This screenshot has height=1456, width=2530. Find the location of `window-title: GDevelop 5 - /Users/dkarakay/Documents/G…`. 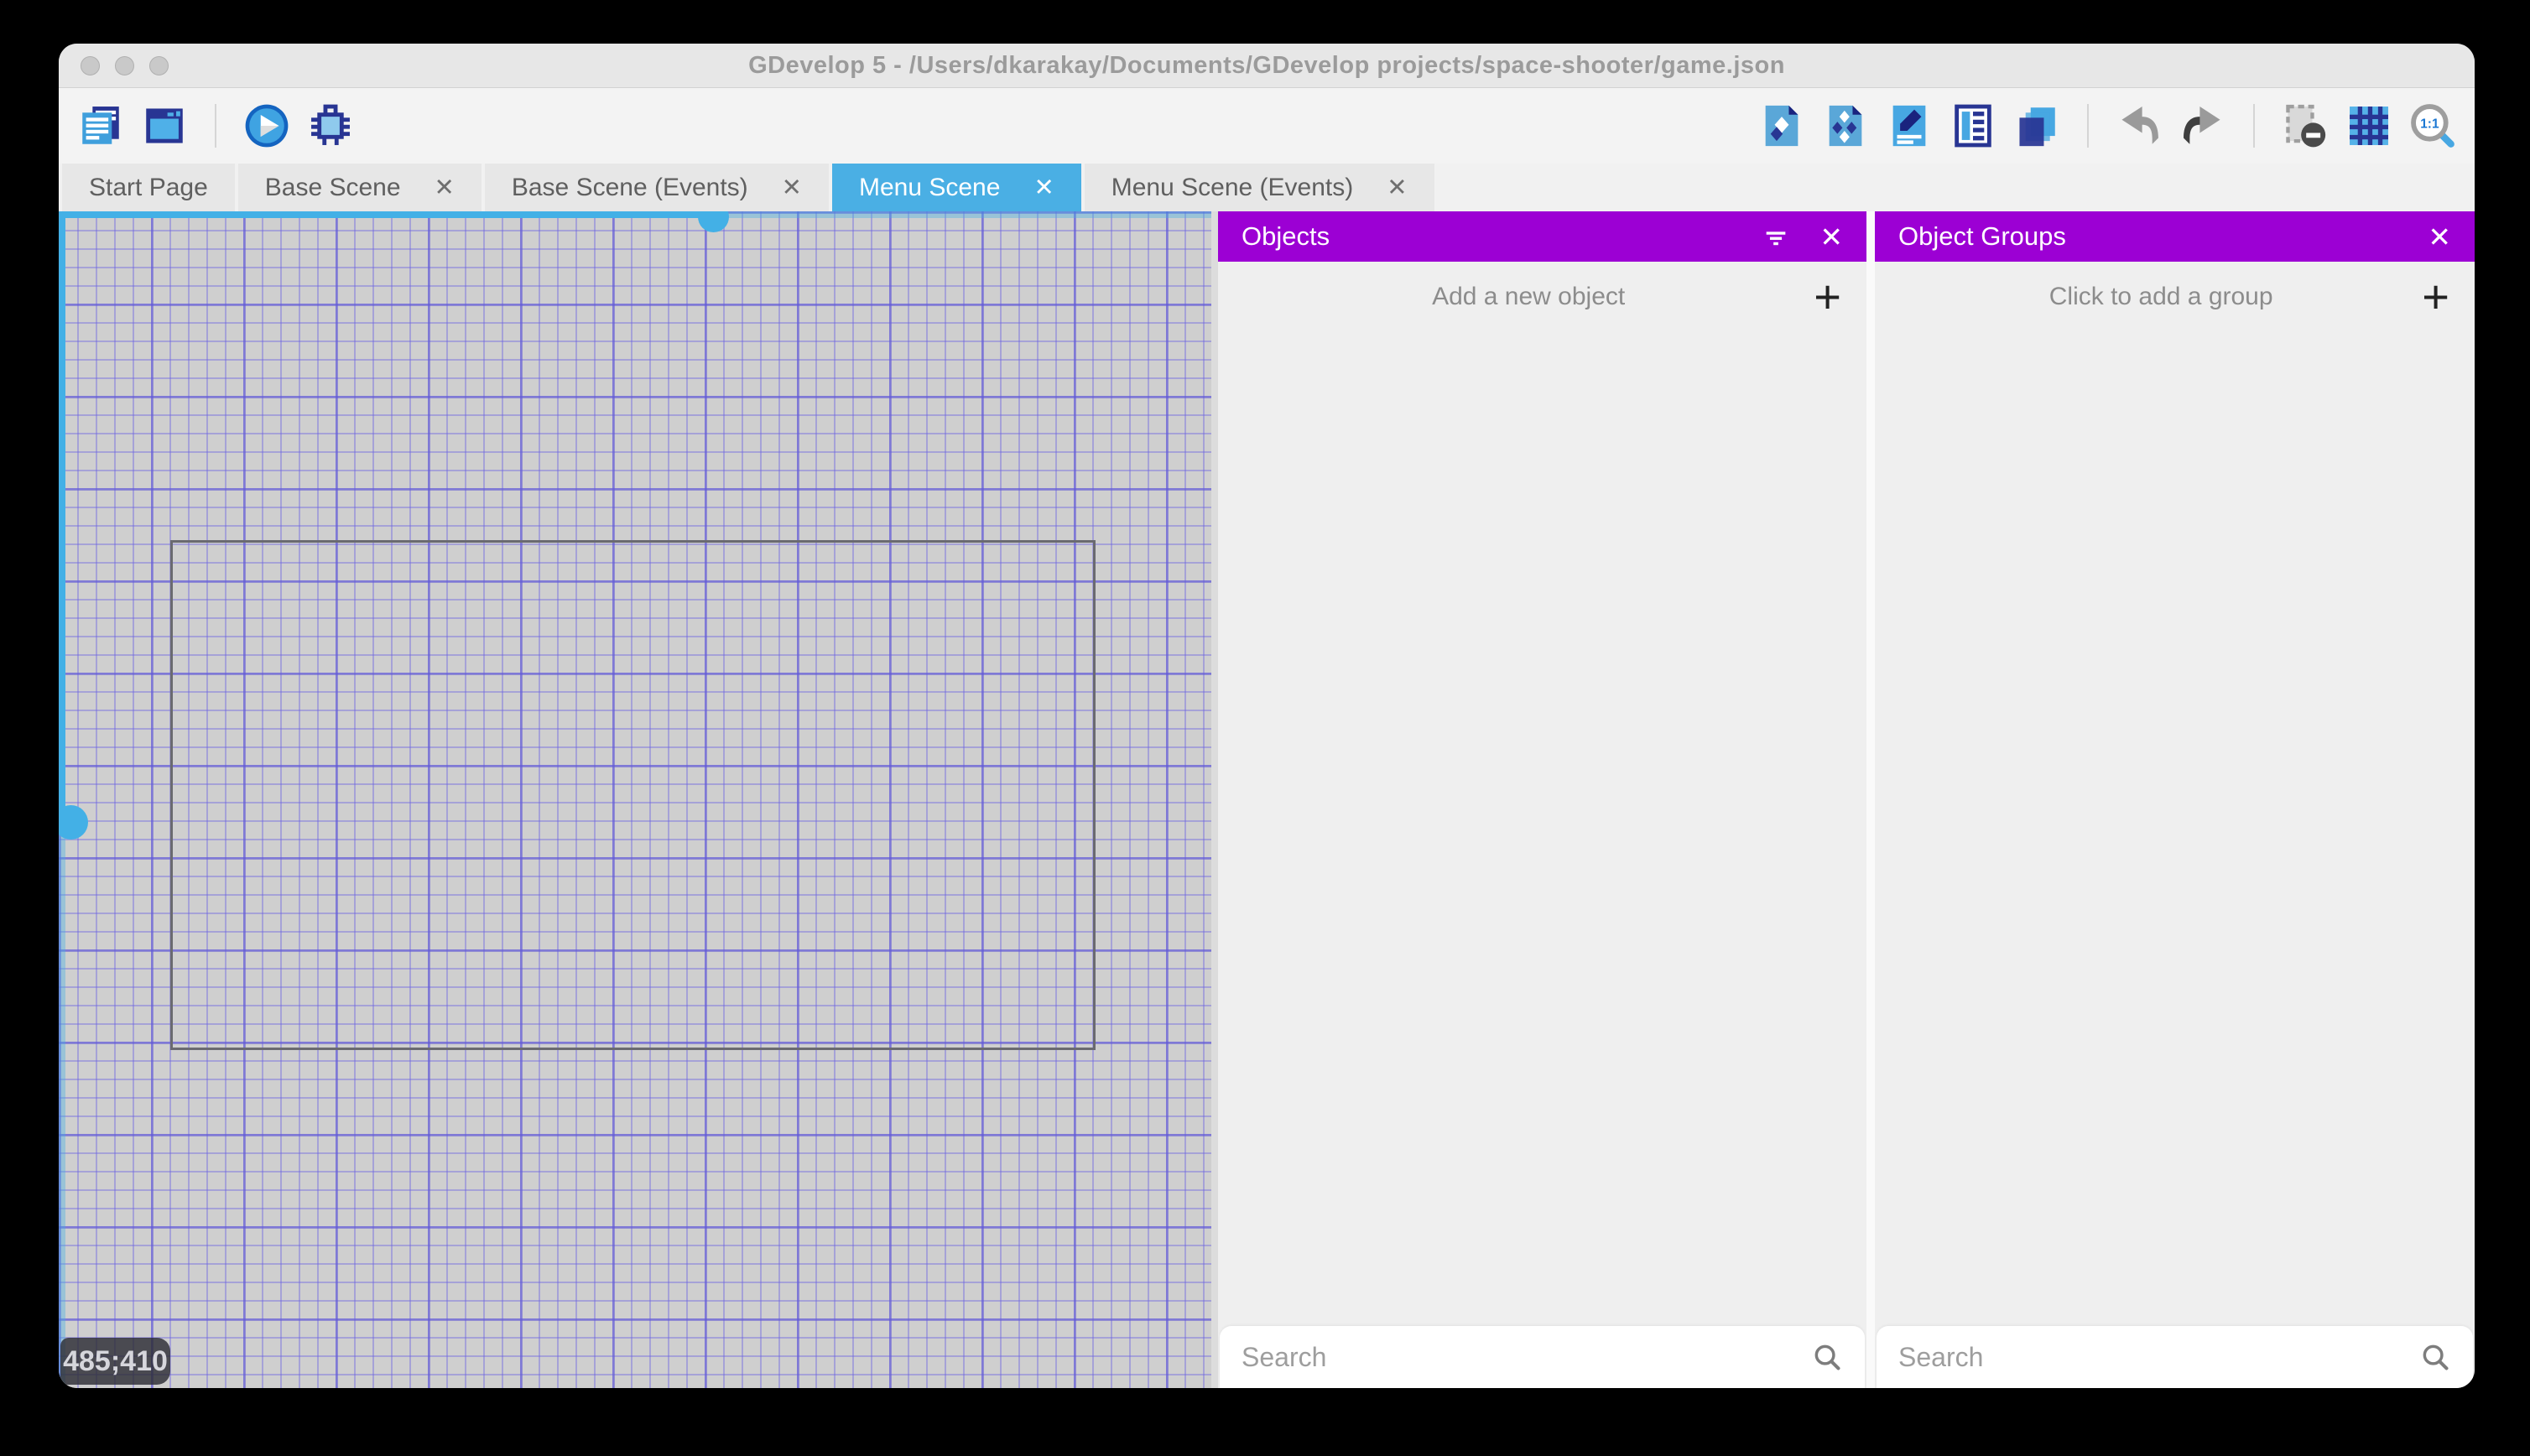

window-title: GDevelop 5 - /Users/dkarakay/Documents/G… is located at coordinates (1266, 65).